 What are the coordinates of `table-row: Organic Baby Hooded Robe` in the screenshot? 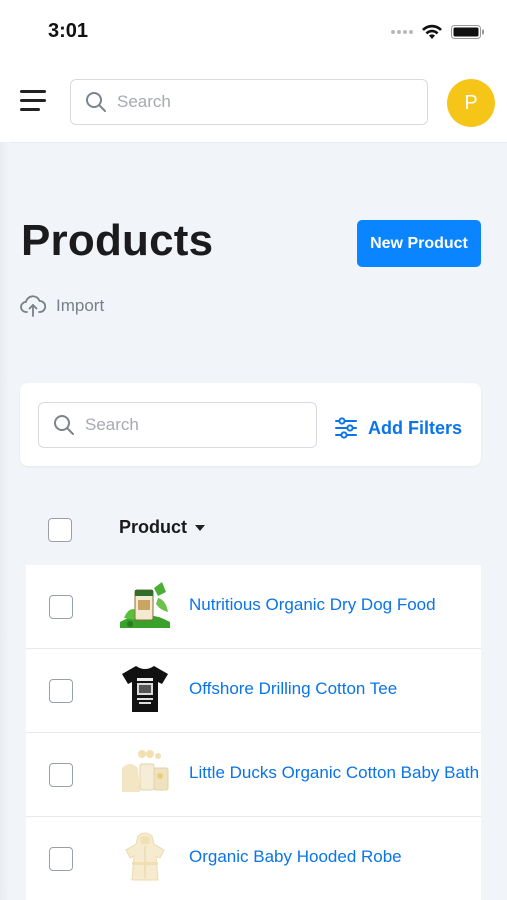 It's located at (253, 858).